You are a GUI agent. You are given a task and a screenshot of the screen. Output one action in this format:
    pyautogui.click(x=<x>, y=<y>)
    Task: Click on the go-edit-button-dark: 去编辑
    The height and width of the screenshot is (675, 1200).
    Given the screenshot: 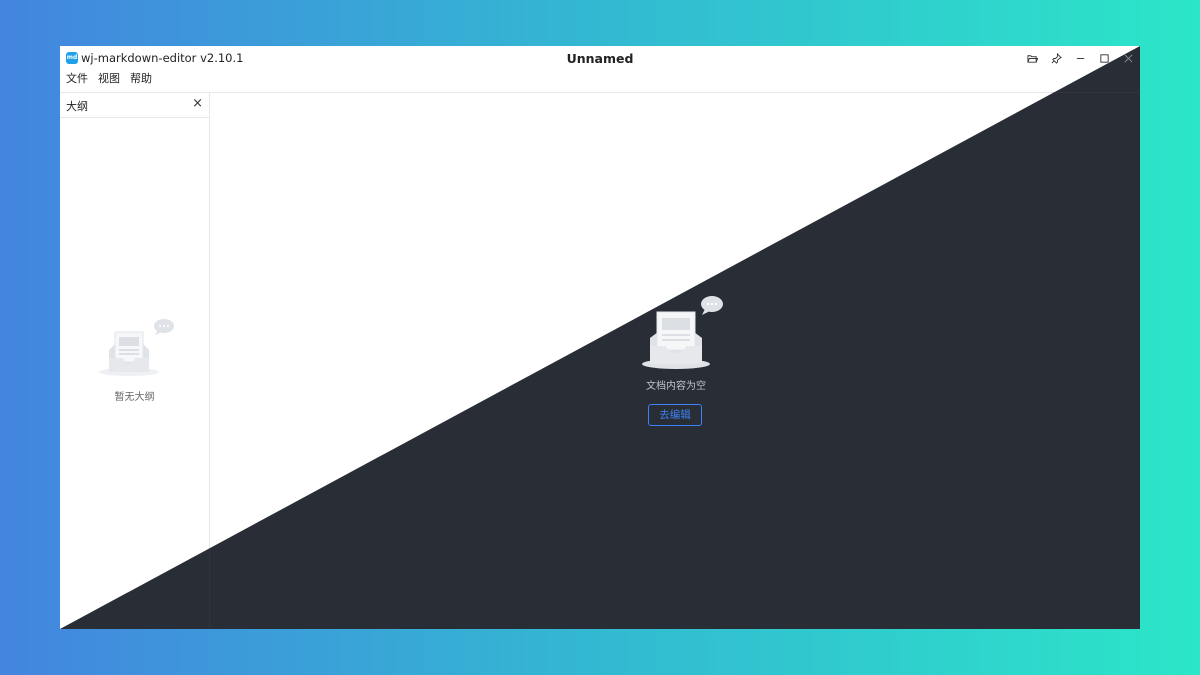 What is the action you would take?
    pyautogui.click(x=675, y=415)
    